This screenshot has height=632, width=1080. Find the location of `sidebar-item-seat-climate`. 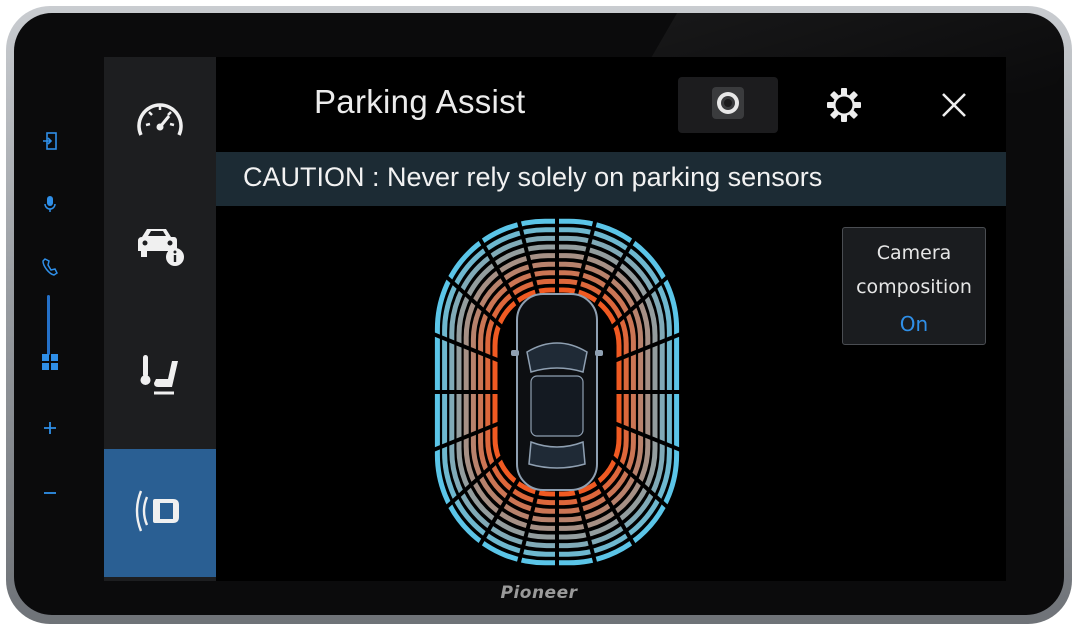

sidebar-item-seat-climate is located at coordinates (160, 377).